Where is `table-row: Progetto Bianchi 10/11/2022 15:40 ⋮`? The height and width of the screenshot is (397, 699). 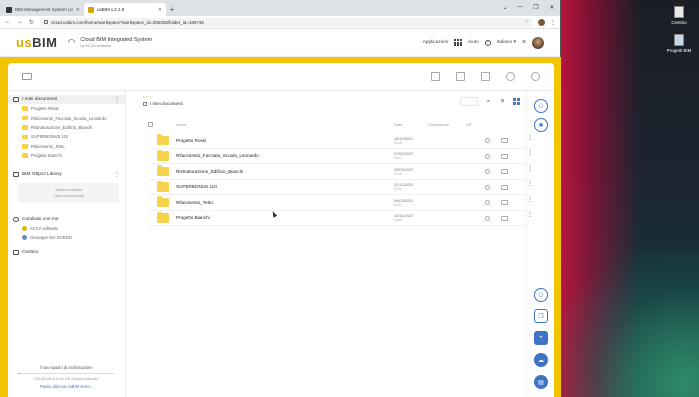 table-row: Progetto Bianchi 10/11/2022 15:40 ⋮ is located at coordinates (340, 218).